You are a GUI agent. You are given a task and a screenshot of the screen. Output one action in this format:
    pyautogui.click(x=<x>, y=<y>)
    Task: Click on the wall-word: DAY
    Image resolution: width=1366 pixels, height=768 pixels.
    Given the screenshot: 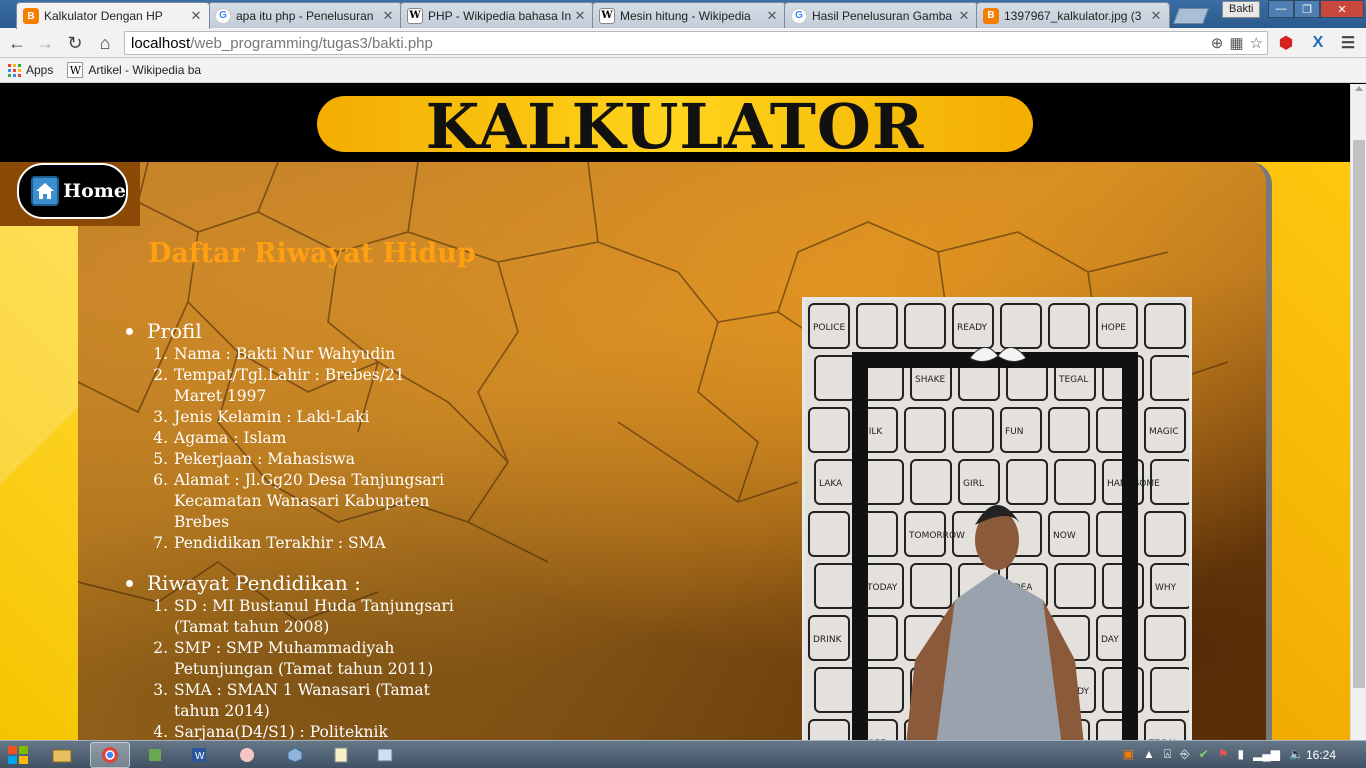 What is the action you would take?
    pyautogui.click(x=1110, y=640)
    